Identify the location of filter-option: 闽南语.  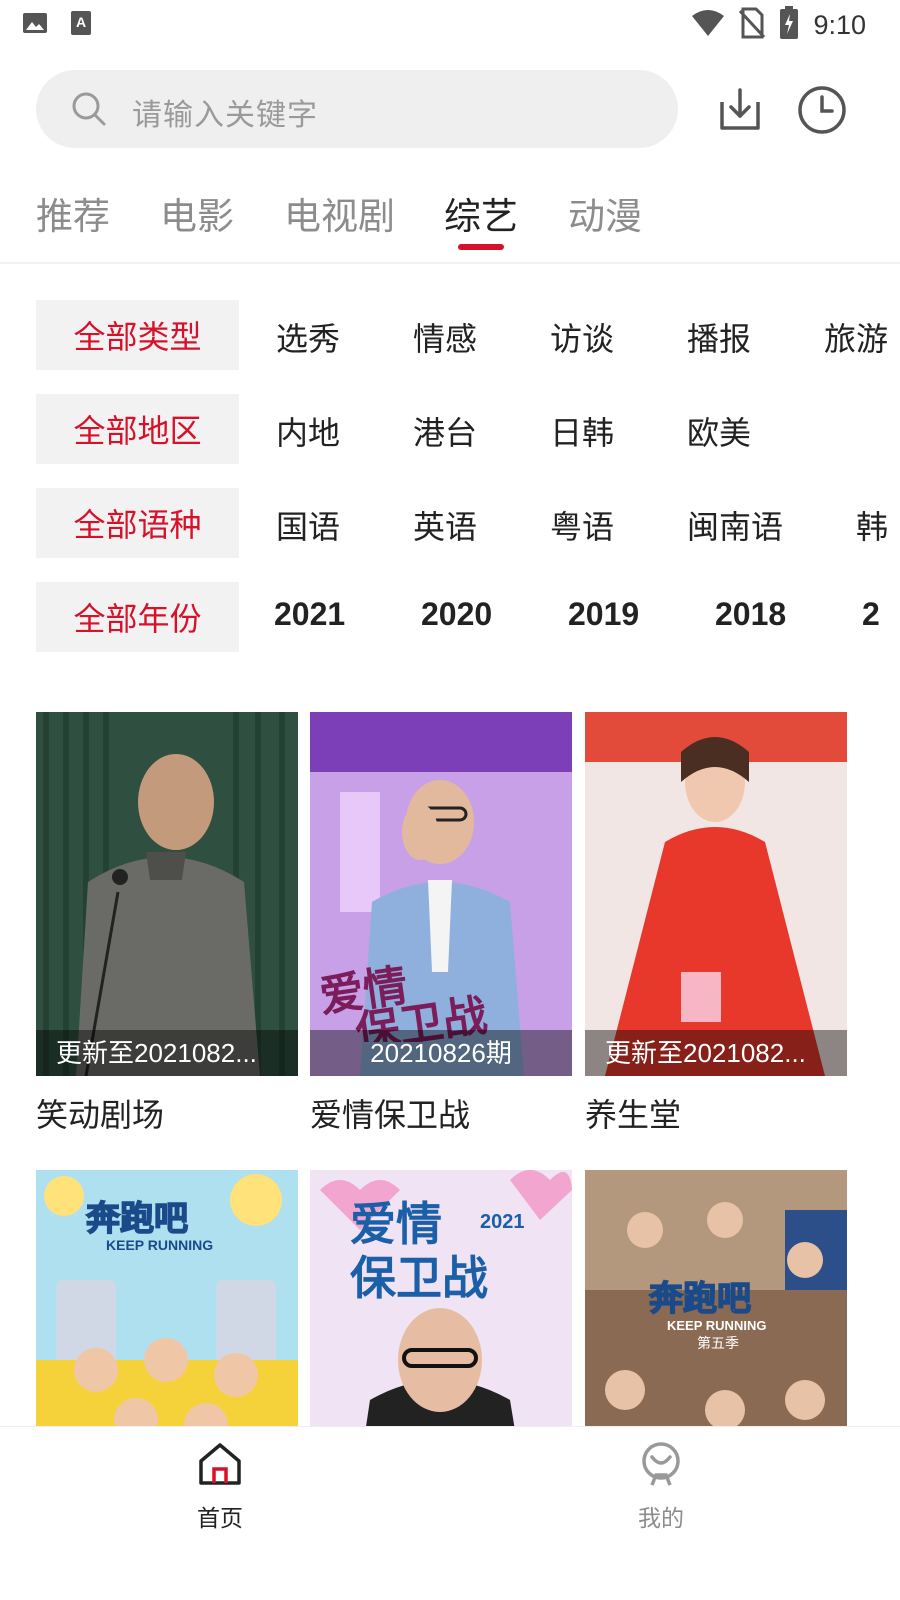
(735, 525).